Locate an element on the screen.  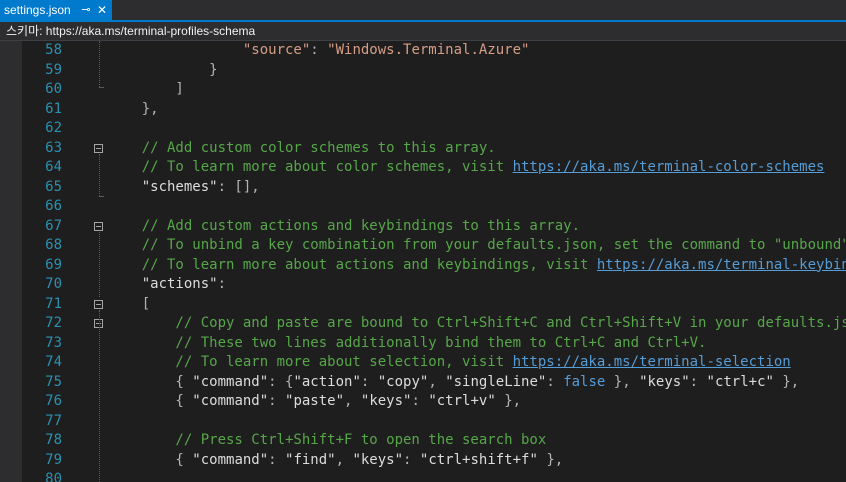
code-line: 61 }, is located at coordinates (423, 110).